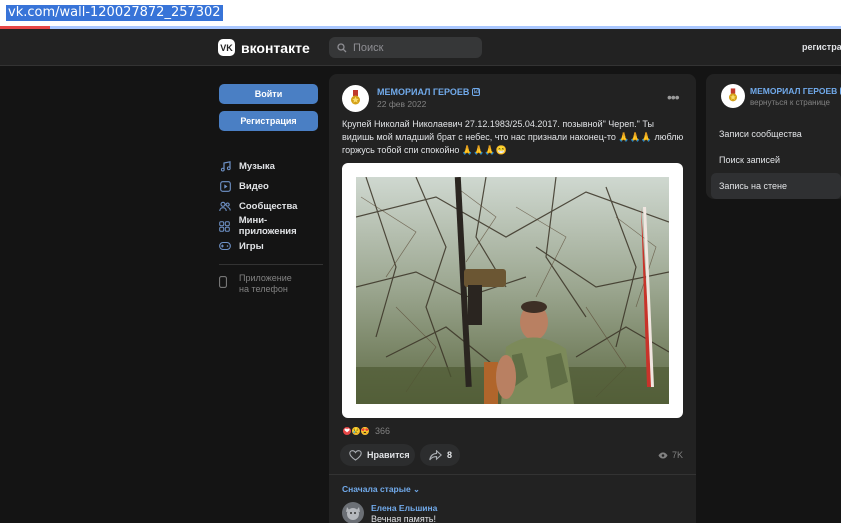  I want to click on vk-logo: VK вконтакте, so click(264, 47).